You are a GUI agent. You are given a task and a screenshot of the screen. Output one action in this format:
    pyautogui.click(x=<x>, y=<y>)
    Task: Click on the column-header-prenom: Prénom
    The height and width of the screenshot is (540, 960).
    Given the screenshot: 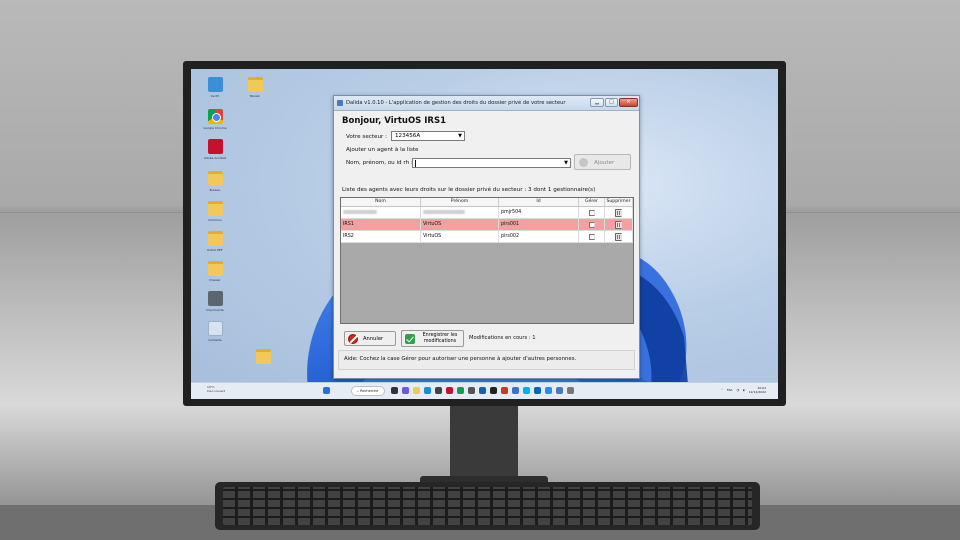 What is the action you would take?
    pyautogui.click(x=460, y=202)
    